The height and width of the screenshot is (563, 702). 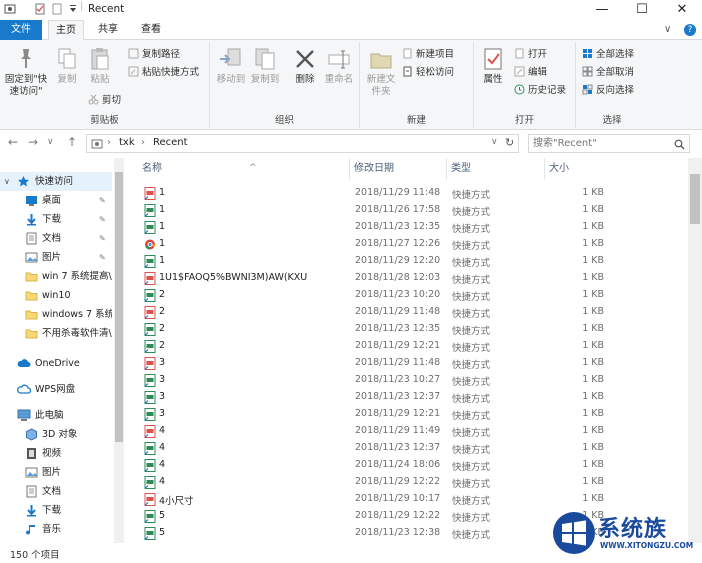 I want to click on history-button: 历史记录, so click(x=540, y=91).